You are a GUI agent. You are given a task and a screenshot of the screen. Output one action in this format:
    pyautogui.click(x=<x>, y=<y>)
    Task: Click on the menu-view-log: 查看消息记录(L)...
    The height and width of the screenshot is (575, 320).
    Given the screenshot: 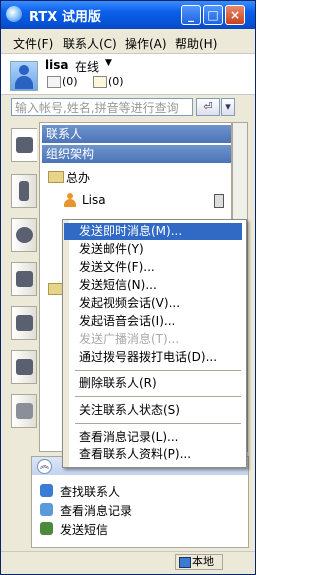 What is the action you would take?
    pyautogui.click(x=161, y=437)
    